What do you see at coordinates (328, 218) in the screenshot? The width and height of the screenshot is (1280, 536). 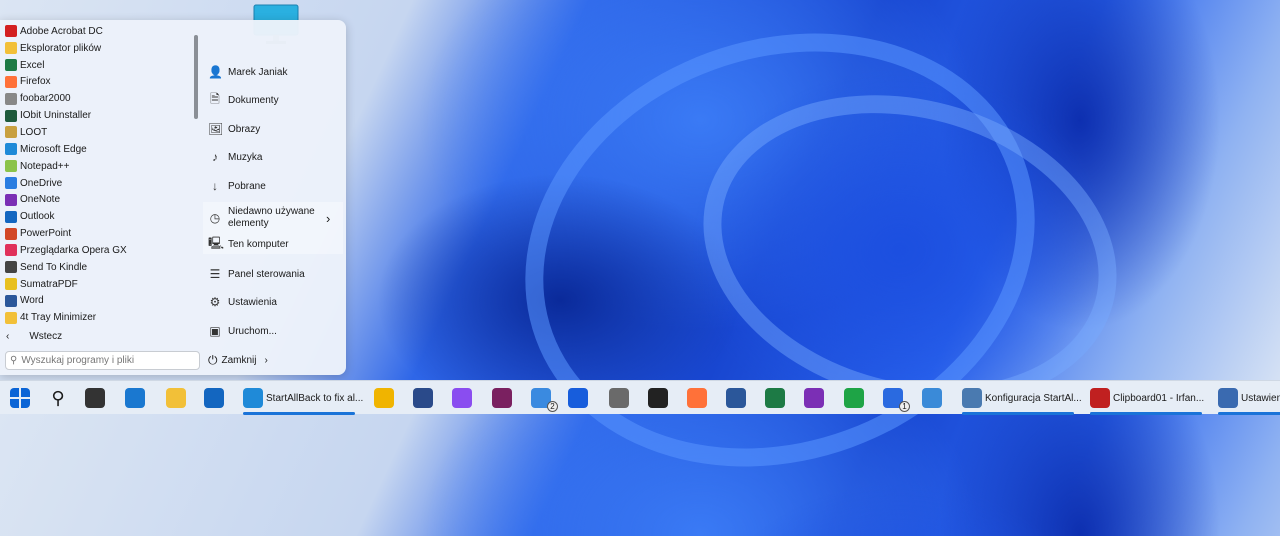 I see `chevron-right-icon: ›` at bounding box center [328, 218].